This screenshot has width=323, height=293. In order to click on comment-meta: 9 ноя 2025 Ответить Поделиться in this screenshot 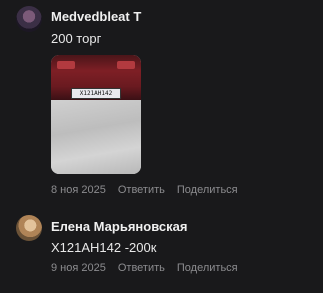, I will do `click(144, 268)`.